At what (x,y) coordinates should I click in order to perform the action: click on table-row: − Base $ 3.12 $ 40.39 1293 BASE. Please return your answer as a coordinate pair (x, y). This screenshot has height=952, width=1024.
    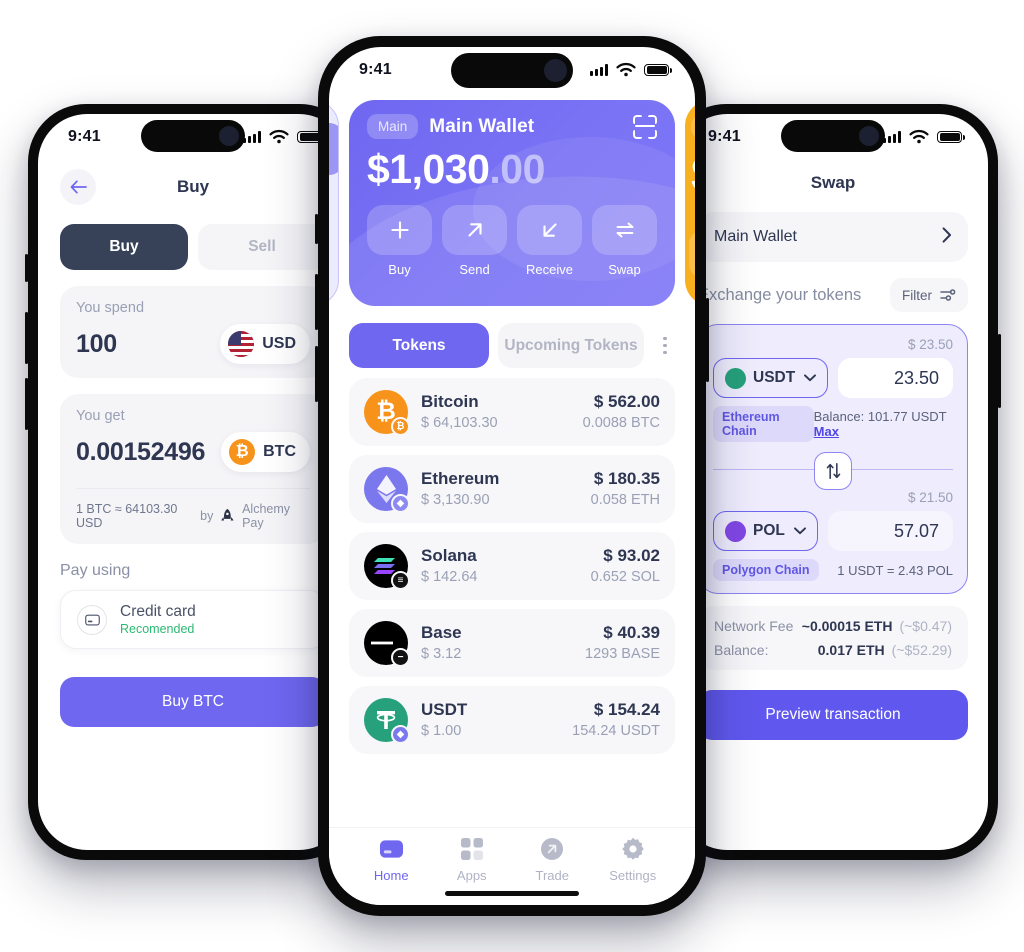
    Looking at the image, I should click on (512, 643).